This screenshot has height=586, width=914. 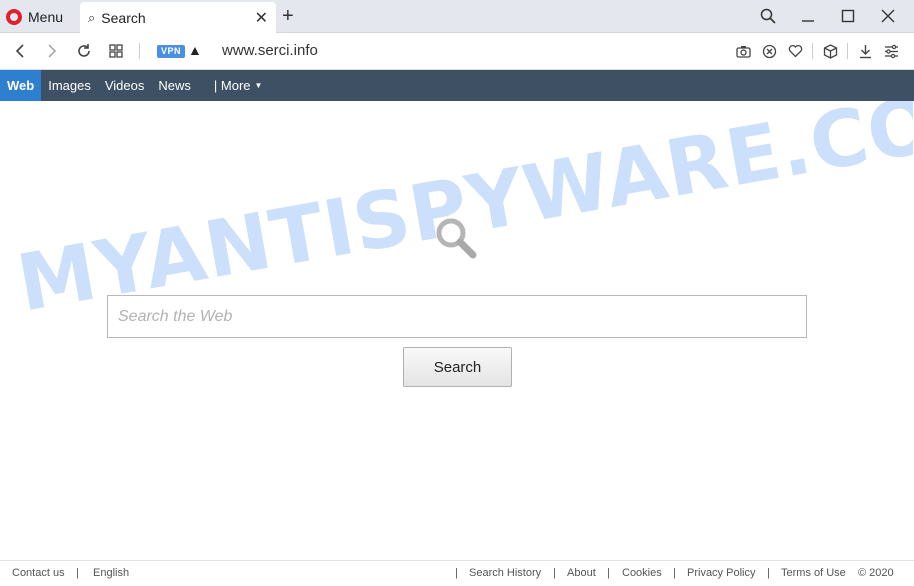 What do you see at coordinates (642, 573) in the screenshot?
I see `footer-cookies: Cookies` at bounding box center [642, 573].